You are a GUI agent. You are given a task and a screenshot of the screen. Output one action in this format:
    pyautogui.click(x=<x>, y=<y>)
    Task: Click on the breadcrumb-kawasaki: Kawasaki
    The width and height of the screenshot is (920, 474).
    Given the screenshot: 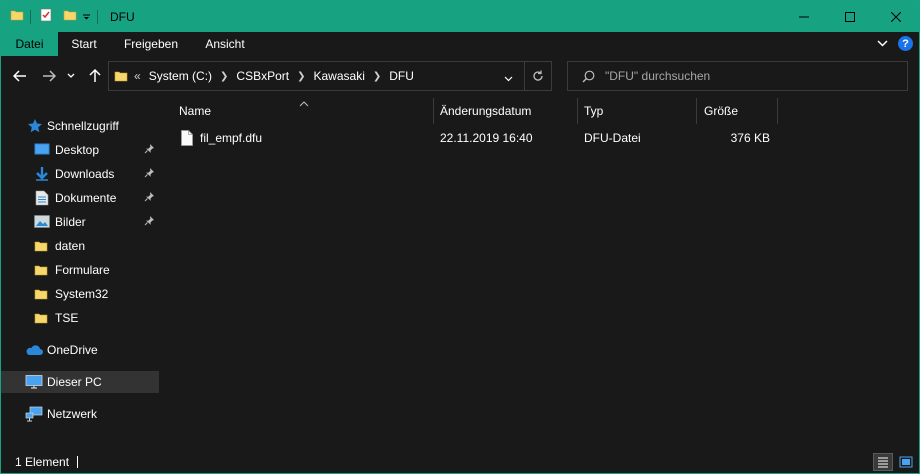 What is the action you would take?
    pyautogui.click(x=339, y=76)
    